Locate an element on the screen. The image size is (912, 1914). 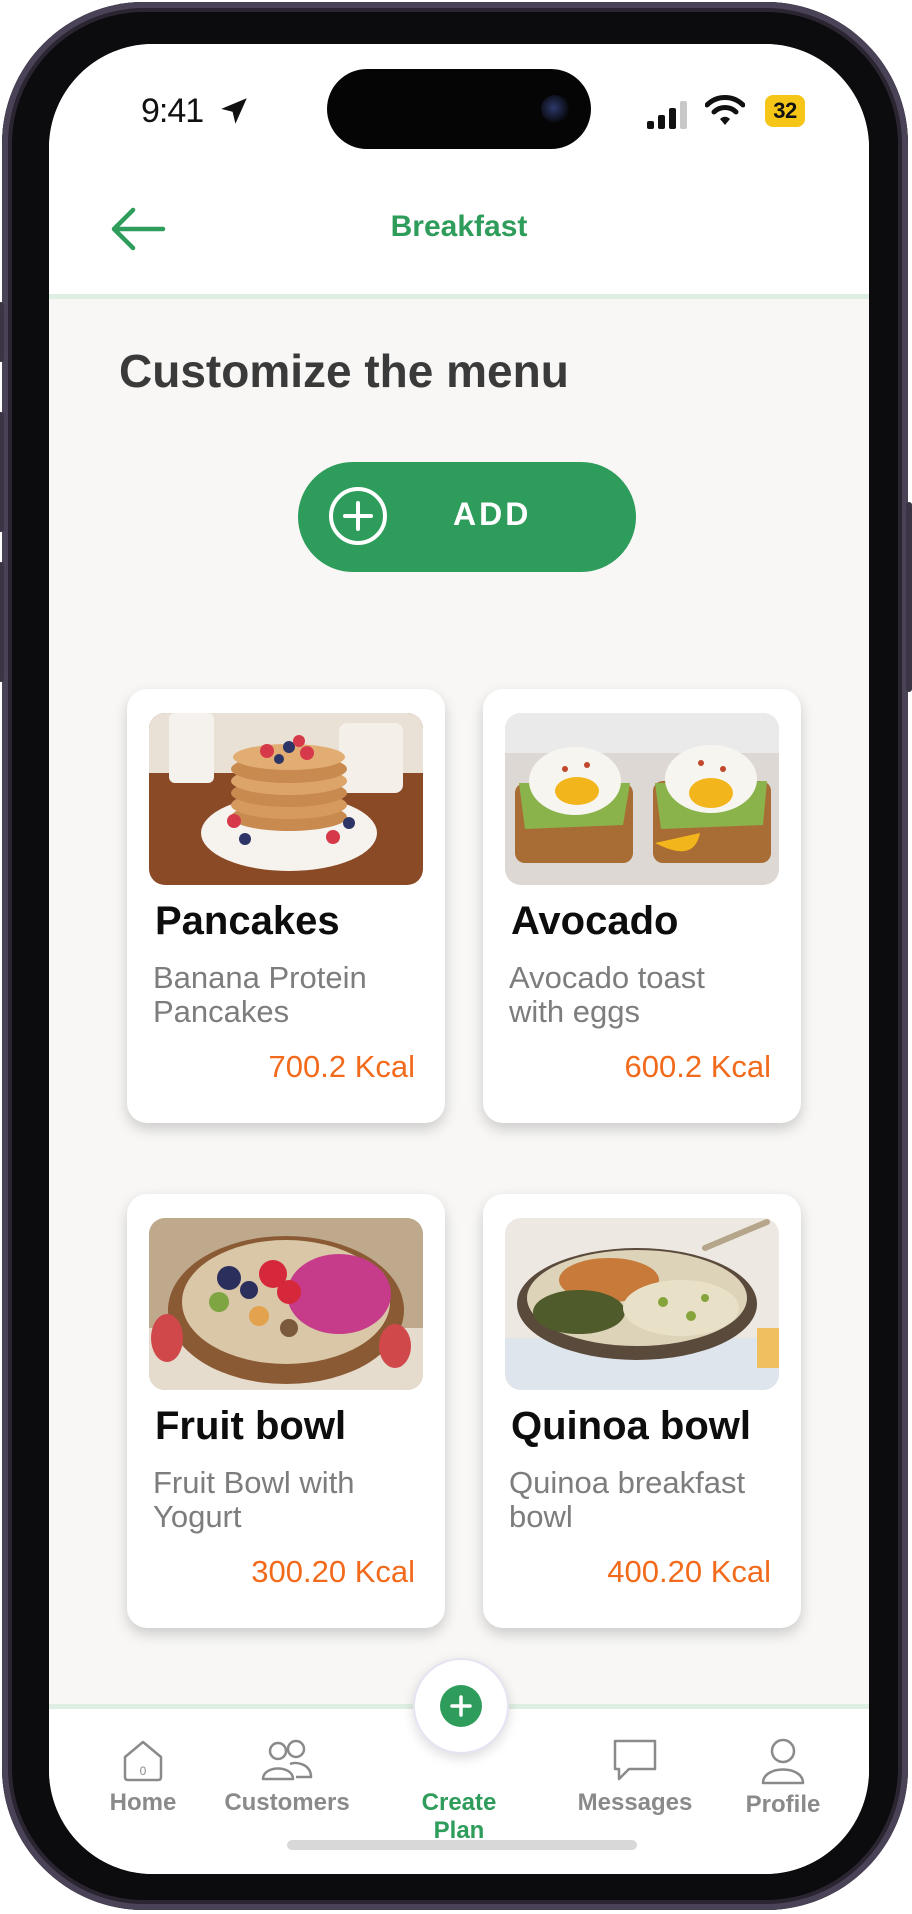
action-button is located at coordinates (2, 332).